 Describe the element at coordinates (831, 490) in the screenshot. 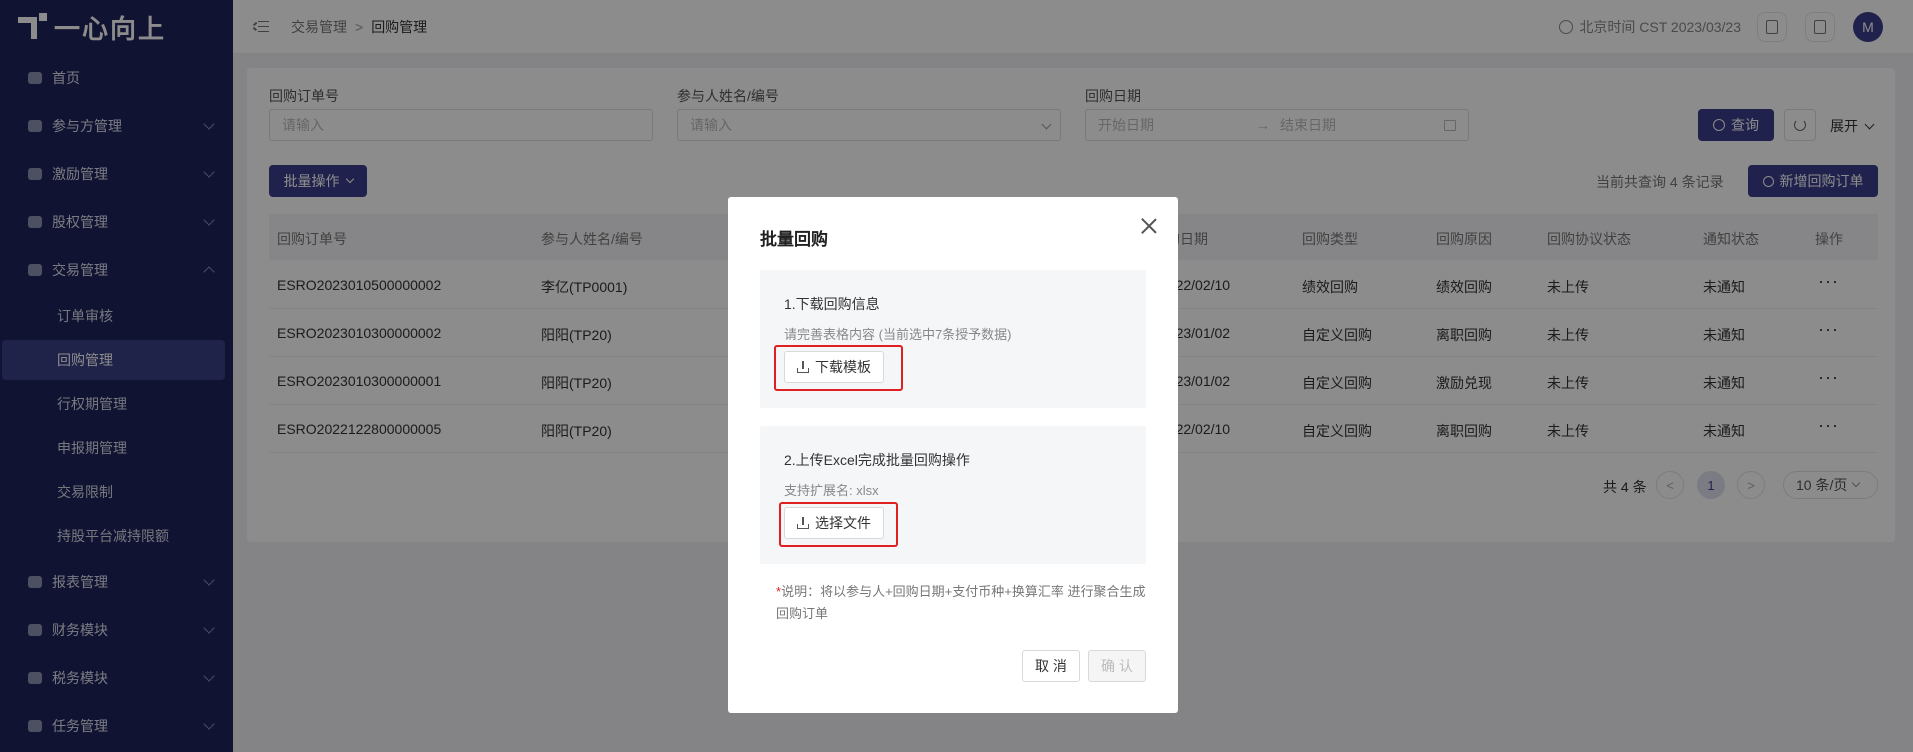

I see `step2-description: 支持扩展名: xlsx` at that location.